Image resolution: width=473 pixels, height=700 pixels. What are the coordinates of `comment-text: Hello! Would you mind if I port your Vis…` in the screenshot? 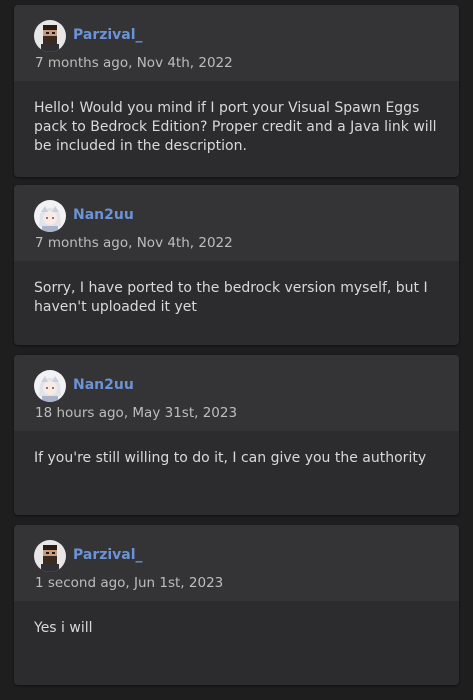 It's located at (235, 127).